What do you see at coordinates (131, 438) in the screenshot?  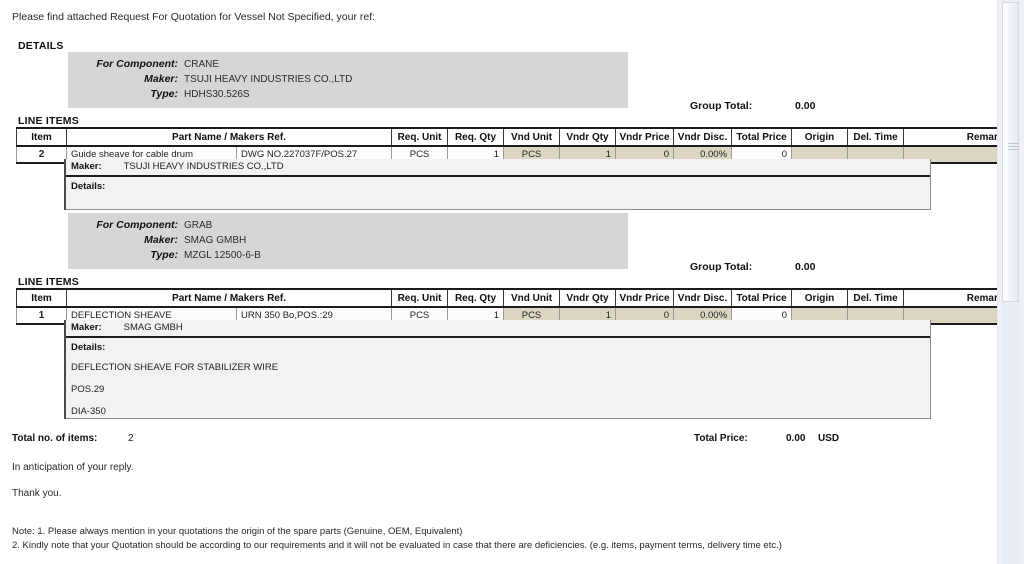 I see `total-items-value: 2` at bounding box center [131, 438].